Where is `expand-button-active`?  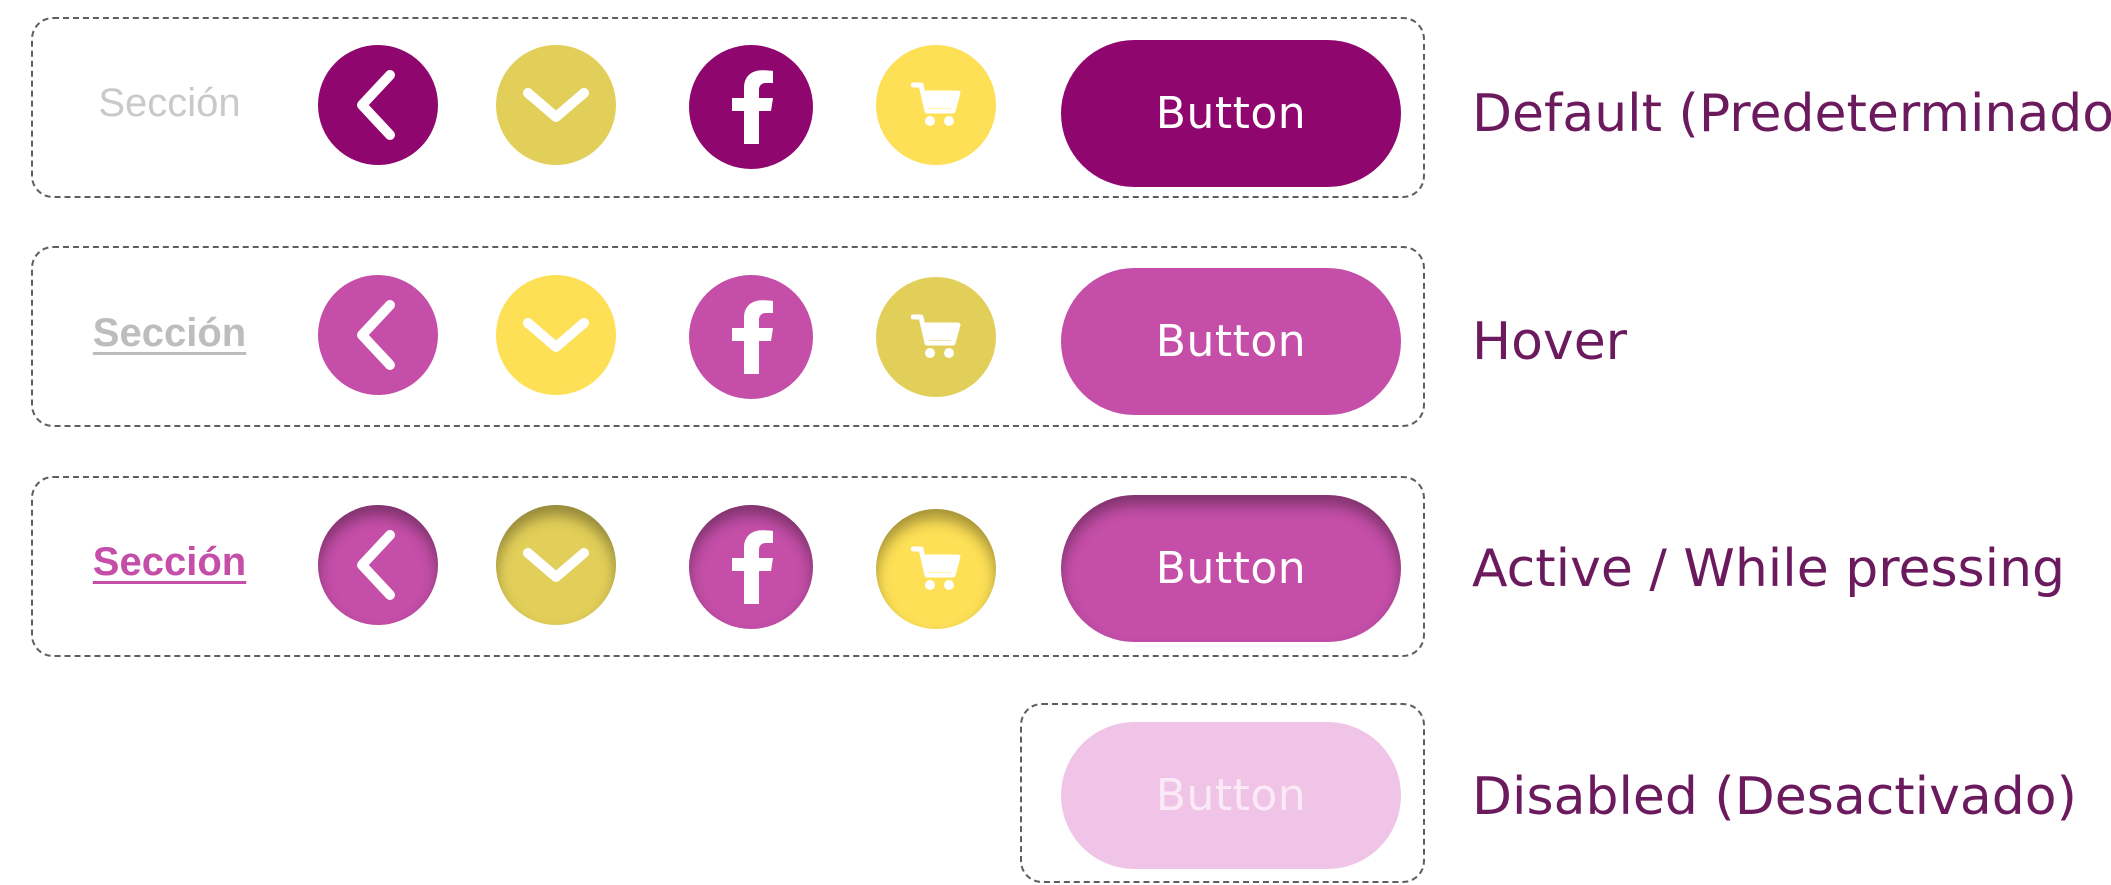 expand-button-active is located at coordinates (556, 565).